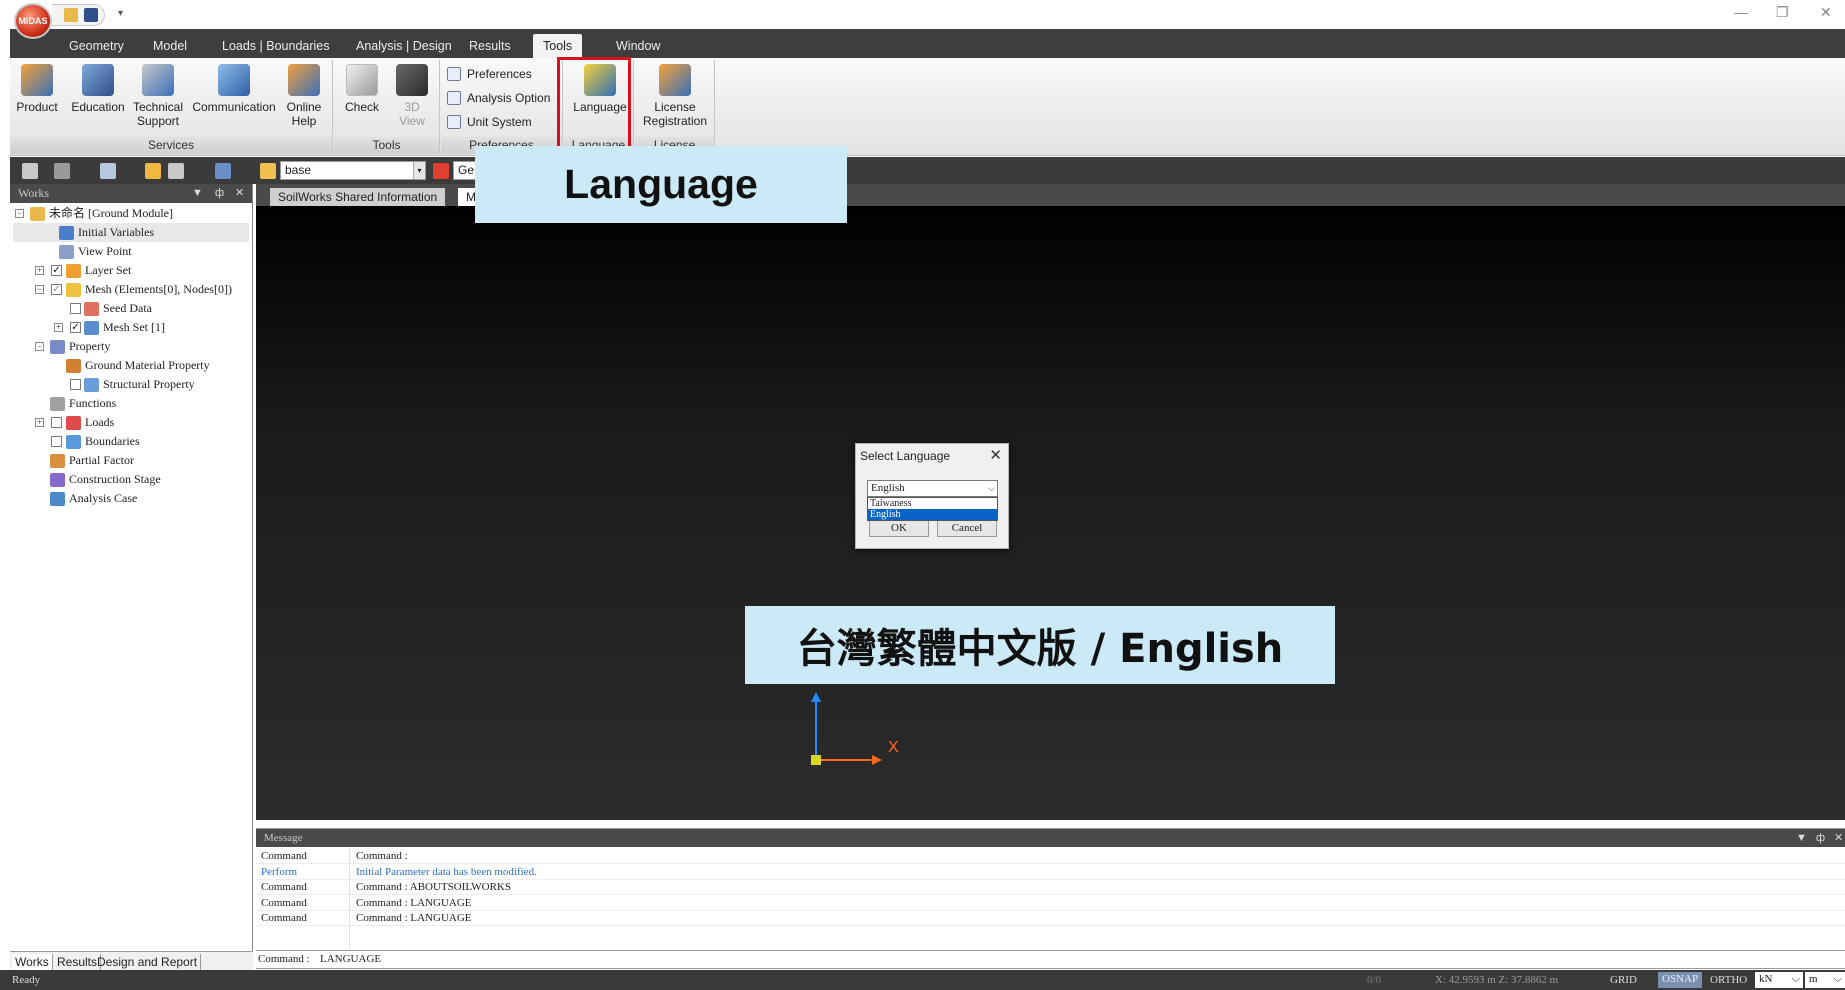 The image size is (1845, 990). Describe the element at coordinates (223, 171) in the screenshot. I see `pointer-icon` at that location.